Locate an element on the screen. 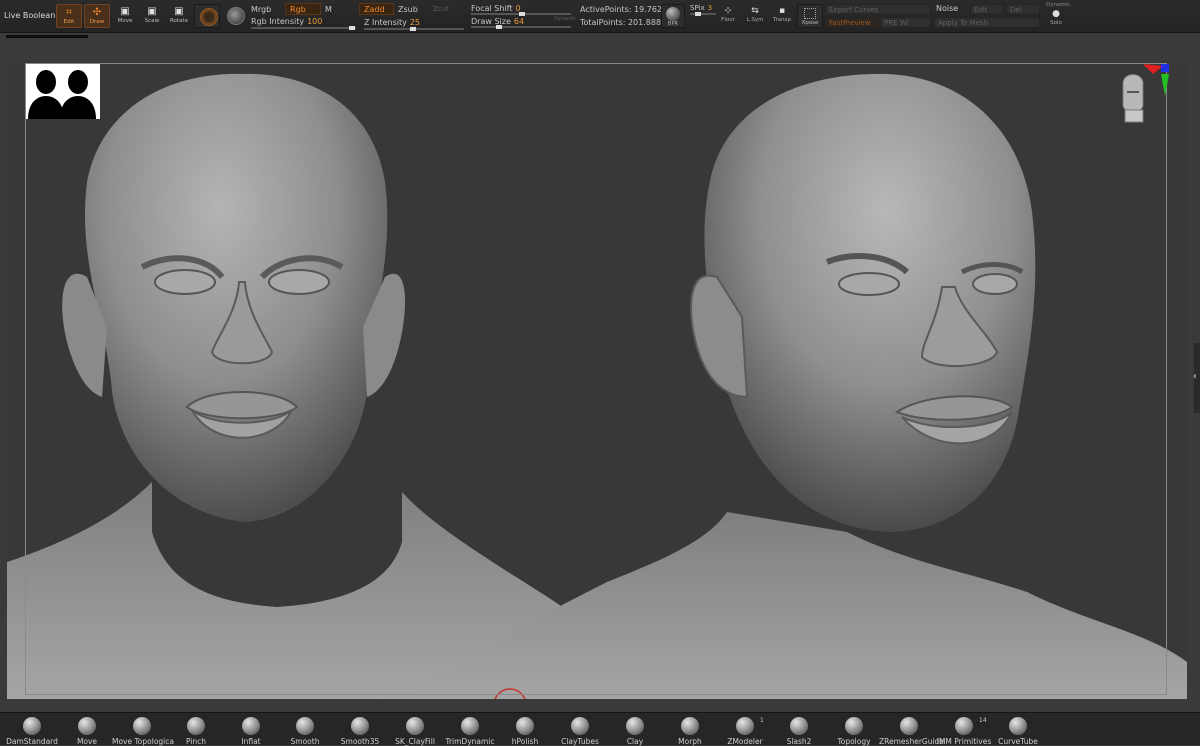  brush-label: Smooth is located at coordinates (305, 741).